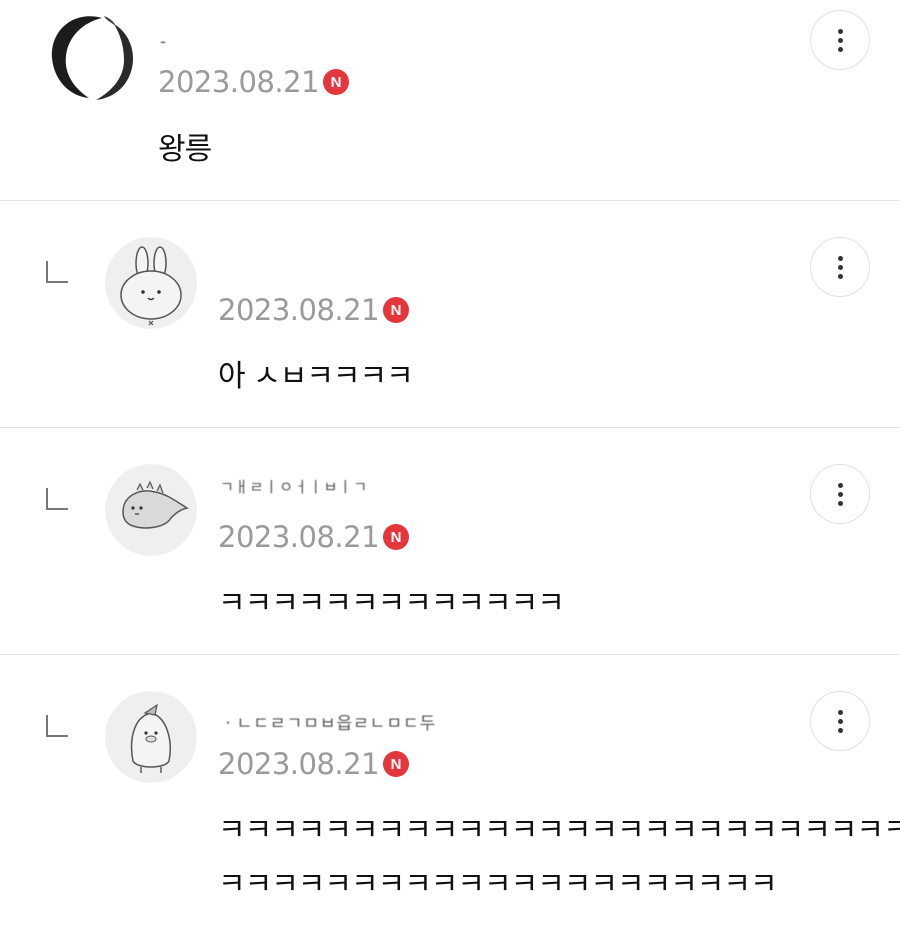 The width and height of the screenshot is (900, 930). I want to click on penguin-avatar-icon, so click(151, 737).